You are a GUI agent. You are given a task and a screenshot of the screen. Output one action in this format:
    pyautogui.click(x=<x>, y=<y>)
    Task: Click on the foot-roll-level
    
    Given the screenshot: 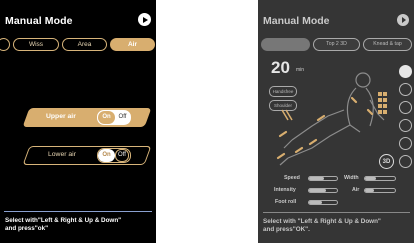 What is the action you would take?
    pyautogui.click(x=315, y=202)
    